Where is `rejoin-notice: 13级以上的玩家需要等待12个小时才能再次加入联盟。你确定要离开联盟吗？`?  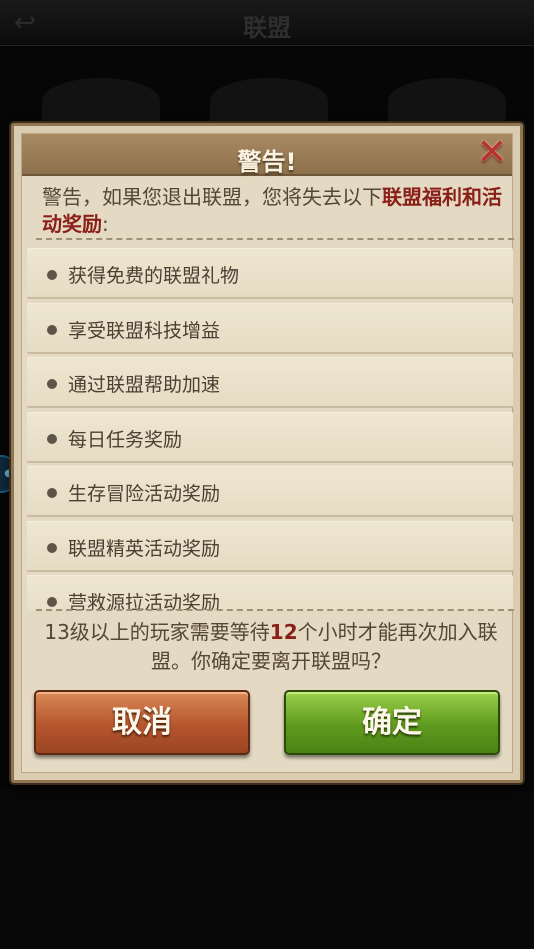
rejoin-notice: 13级以上的玩家需要等待12个小时才能再次加入联盟。你确定要离开联盟吗？ is located at coordinates (271, 647).